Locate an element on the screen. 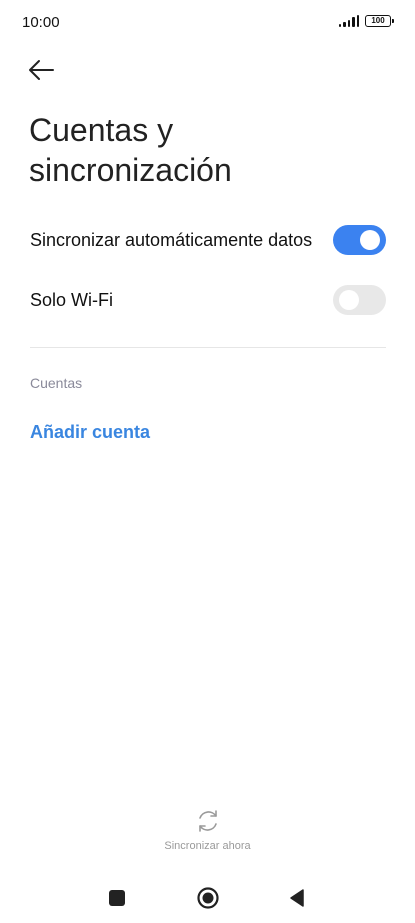 This screenshot has height=923, width=415. home-button is located at coordinates (208, 898).